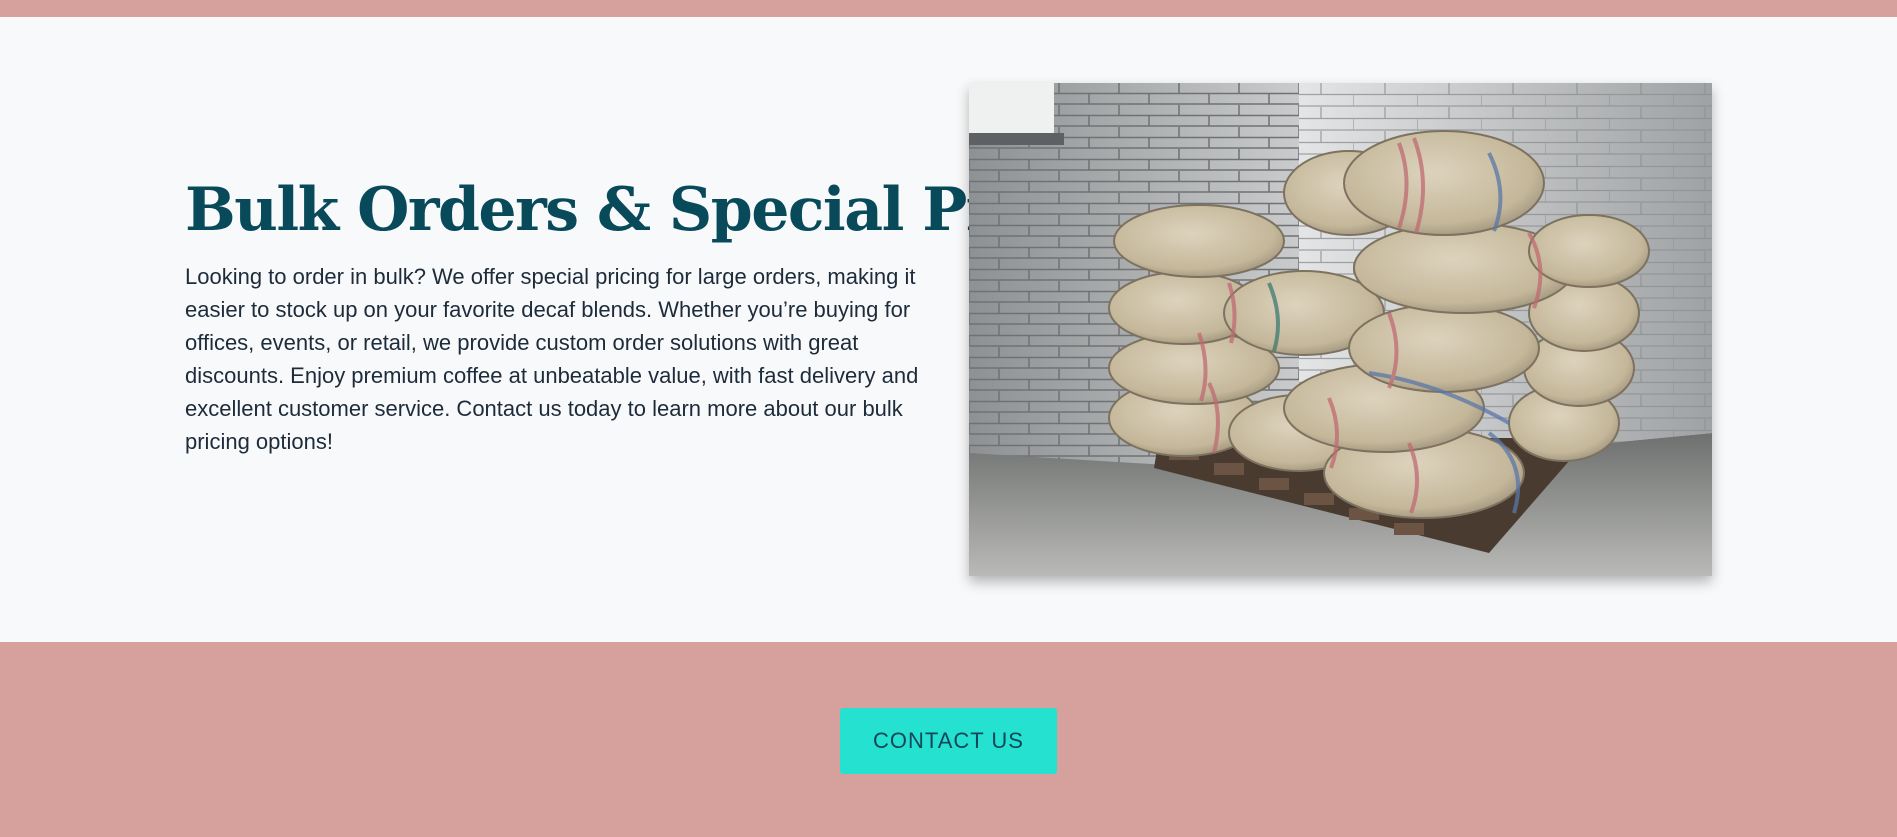 Image resolution: width=1897 pixels, height=837 pixels. What do you see at coordinates (671, 210) in the screenshot?
I see `section-heading: Bulk Orders & Special Pricing` at bounding box center [671, 210].